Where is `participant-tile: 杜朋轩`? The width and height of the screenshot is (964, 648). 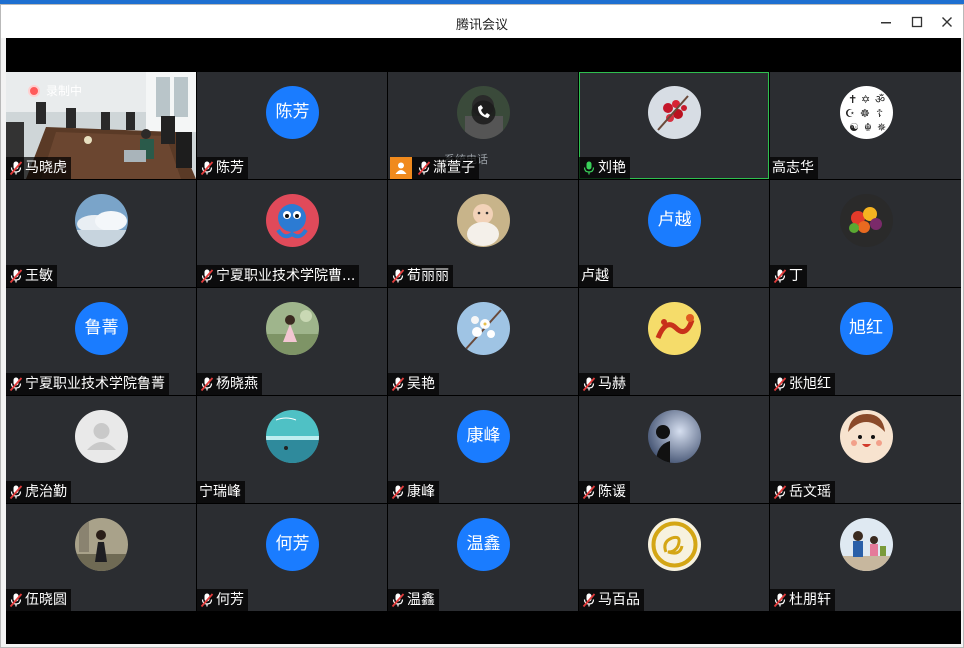 participant-tile: 杜朋轩 is located at coordinates (865, 557).